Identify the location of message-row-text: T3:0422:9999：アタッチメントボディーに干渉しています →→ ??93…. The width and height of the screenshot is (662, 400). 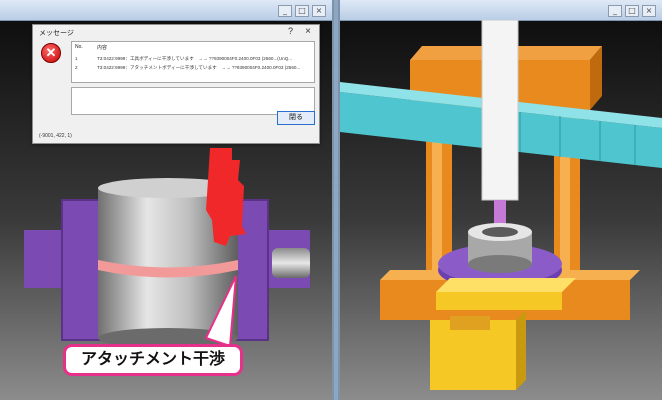
(199, 67).